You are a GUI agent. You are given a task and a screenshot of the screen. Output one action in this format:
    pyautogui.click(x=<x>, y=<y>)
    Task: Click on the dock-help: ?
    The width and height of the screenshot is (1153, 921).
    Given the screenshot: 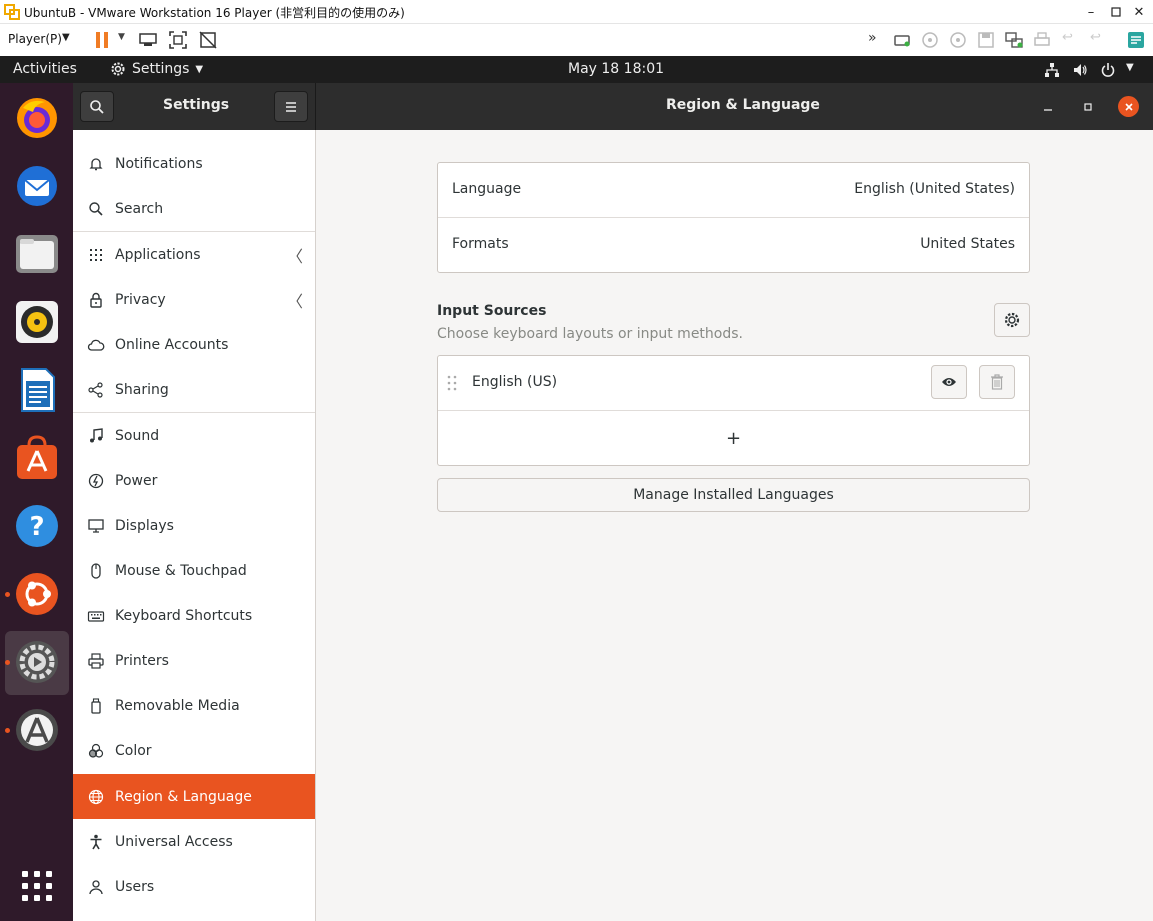 What is the action you would take?
    pyautogui.click(x=37, y=526)
    